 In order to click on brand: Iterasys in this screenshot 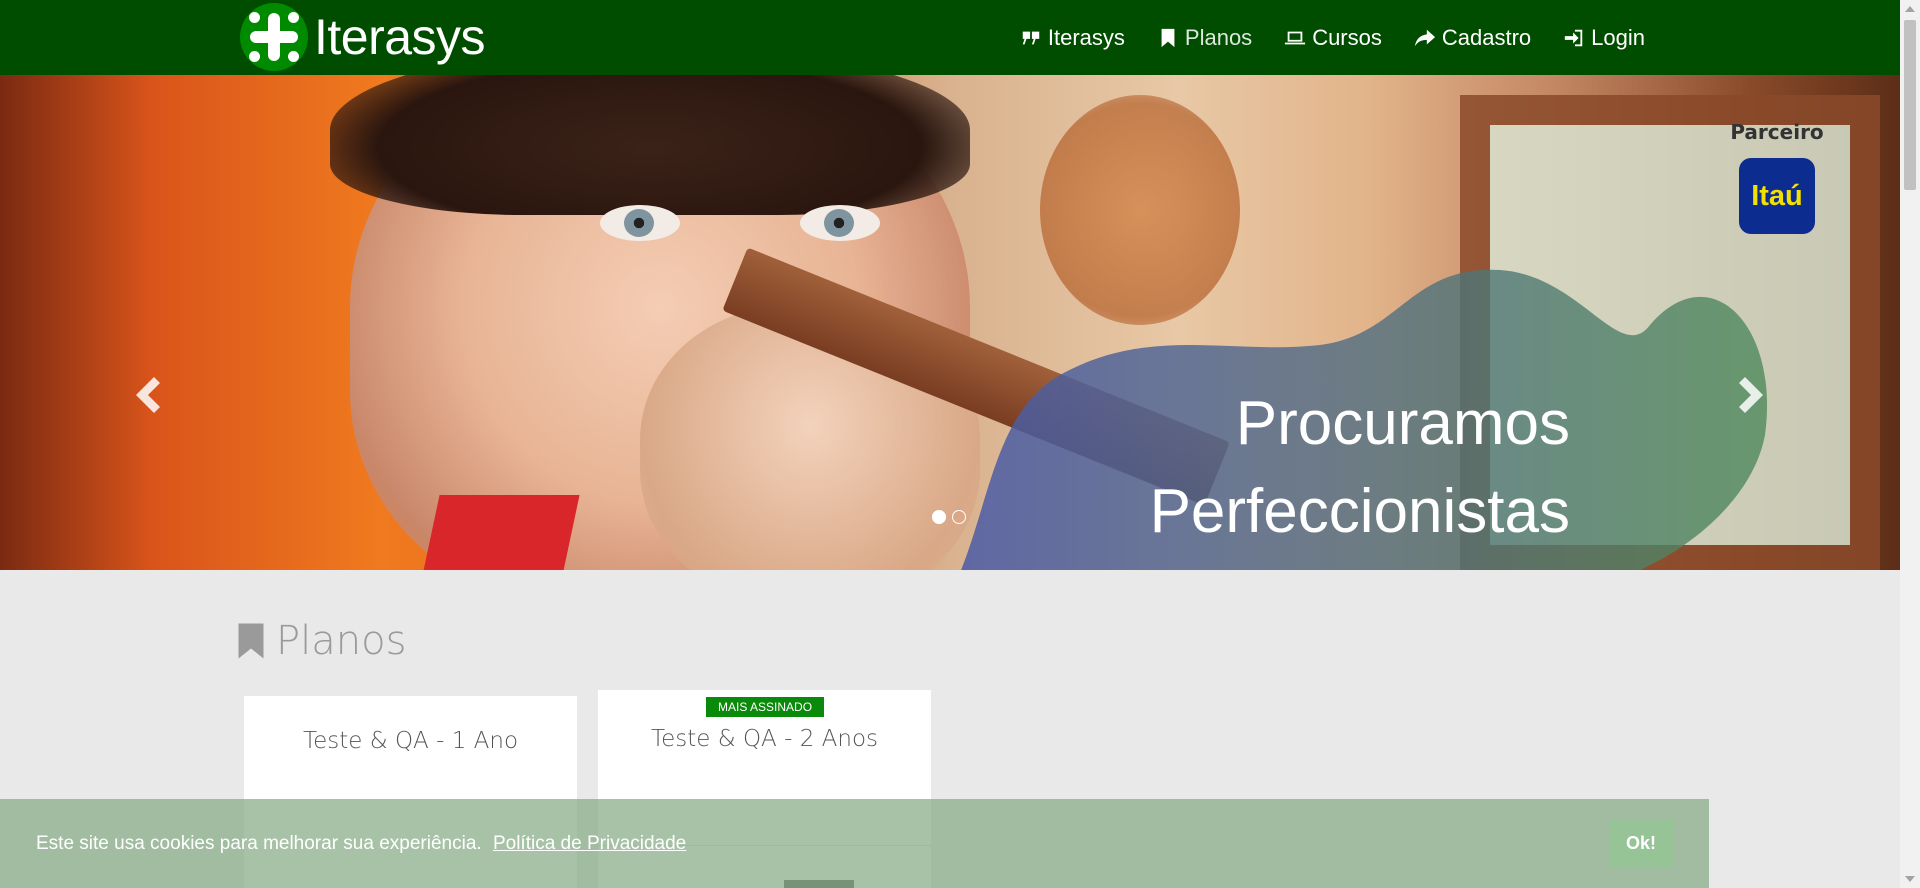, I will do `click(363, 37)`.